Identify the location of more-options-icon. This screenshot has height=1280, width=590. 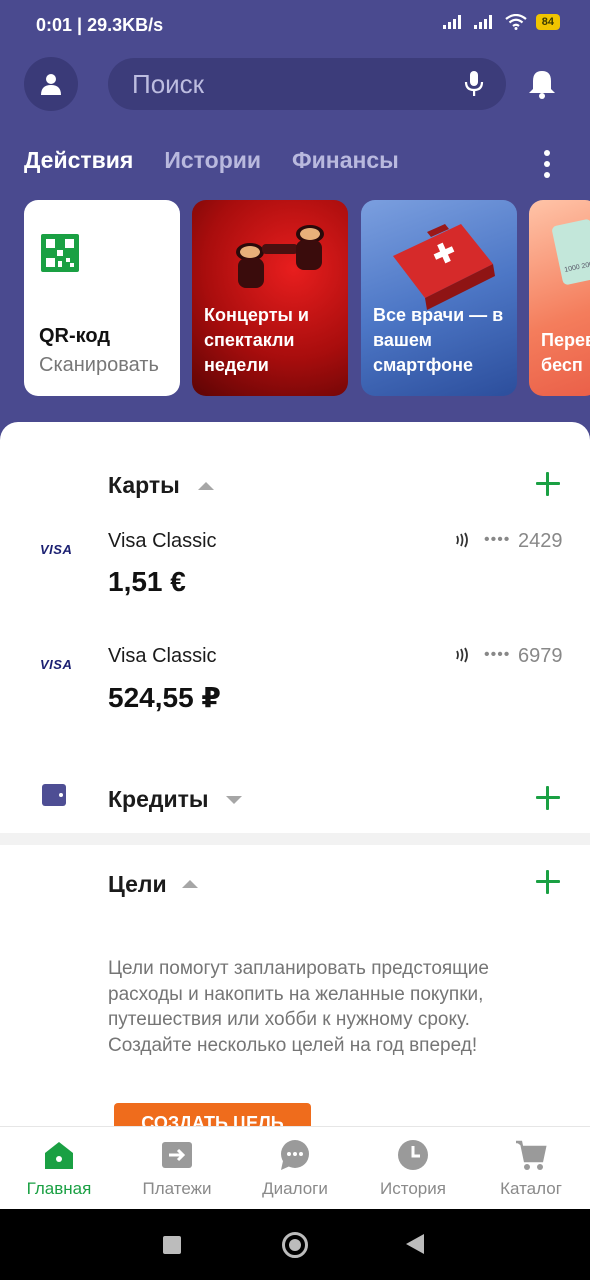
(547, 164).